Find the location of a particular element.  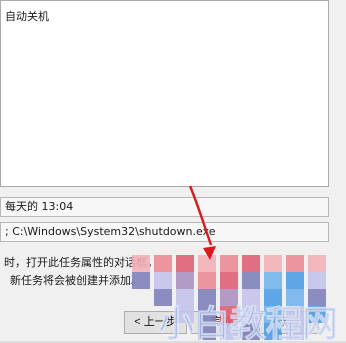

vertical-scroll-area is located at coordinates (337, 93).